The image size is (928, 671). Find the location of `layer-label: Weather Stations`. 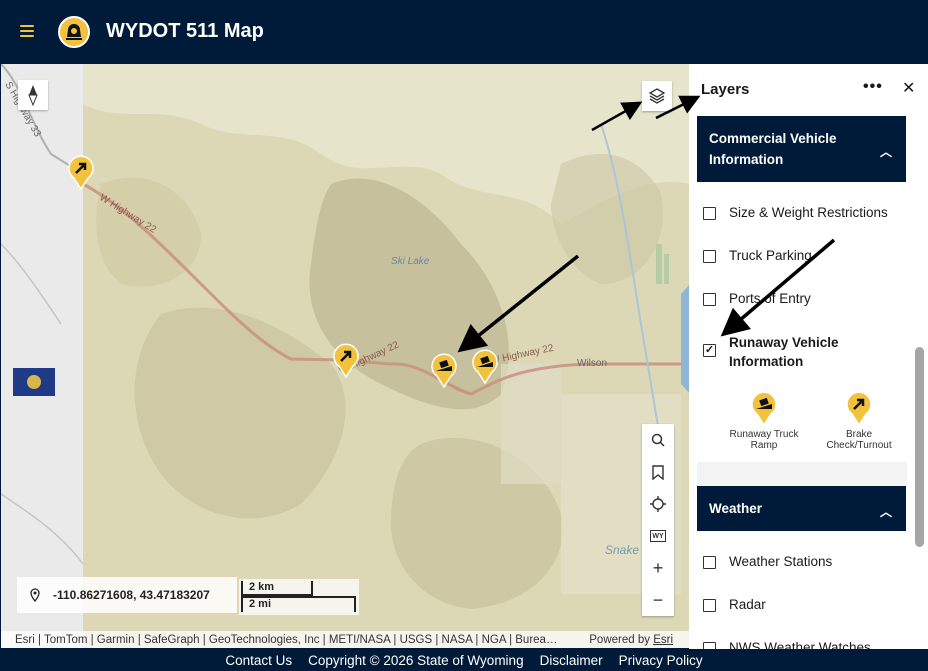

layer-label: Weather Stations is located at coordinates (781, 561).